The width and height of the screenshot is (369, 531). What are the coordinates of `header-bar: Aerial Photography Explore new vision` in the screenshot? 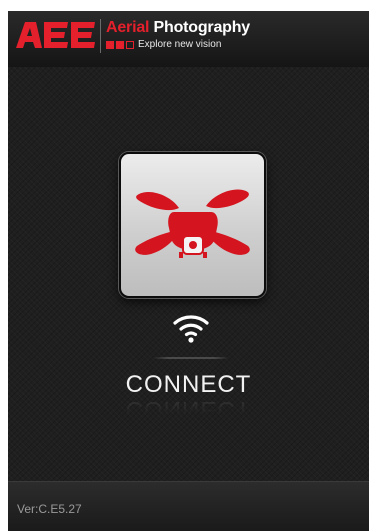 It's located at (188, 39).